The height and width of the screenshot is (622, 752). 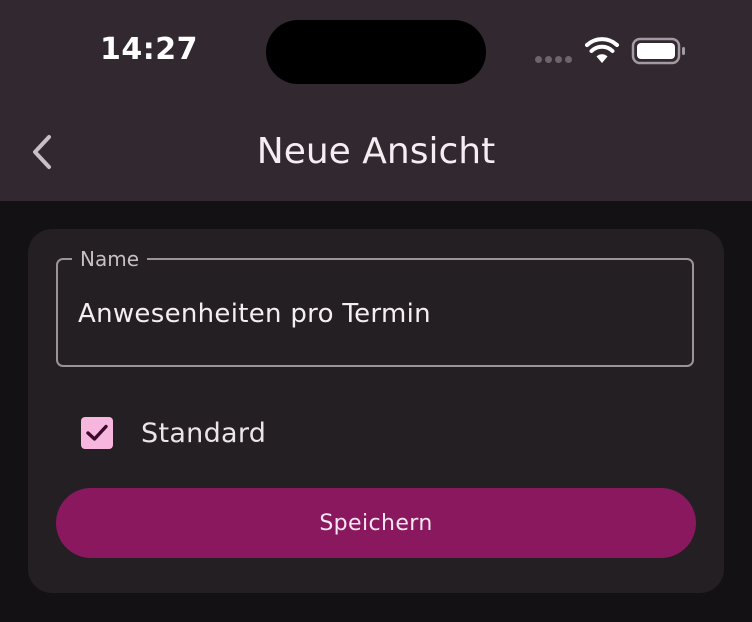 What do you see at coordinates (658, 51) in the screenshot?
I see `battery-icon` at bounding box center [658, 51].